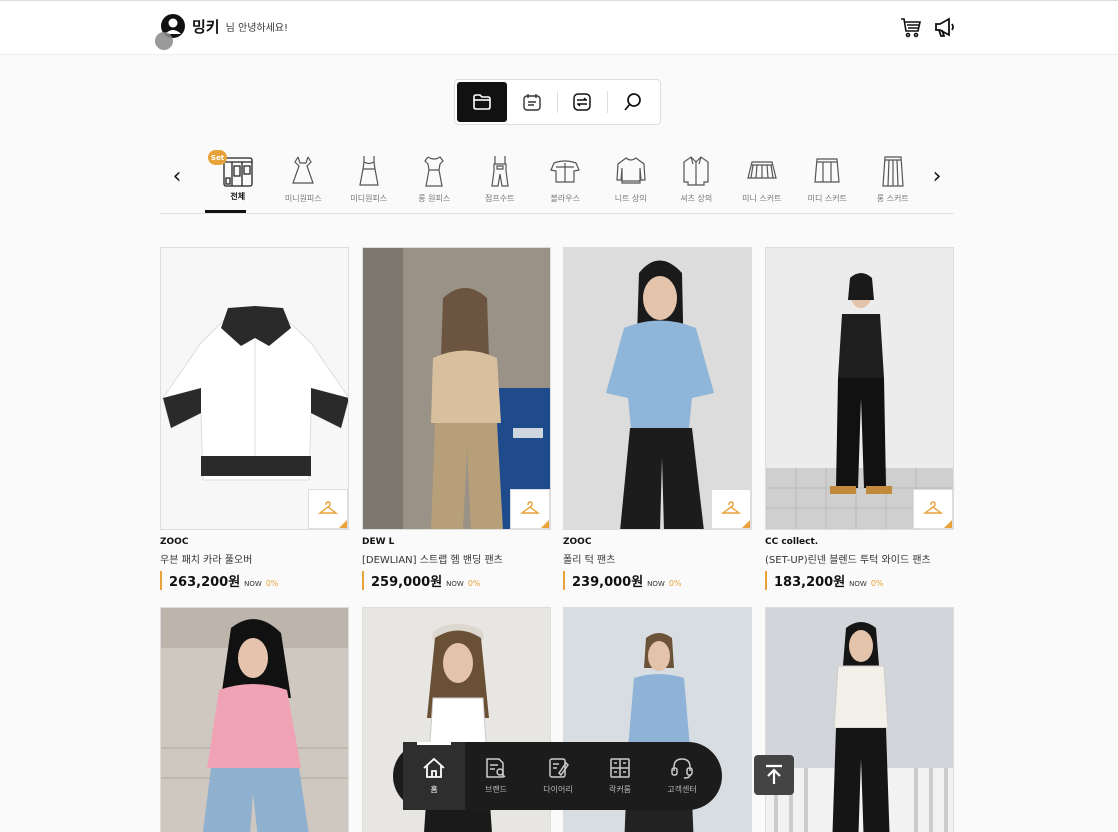  I want to click on product-brand: DEW L, so click(378, 542).